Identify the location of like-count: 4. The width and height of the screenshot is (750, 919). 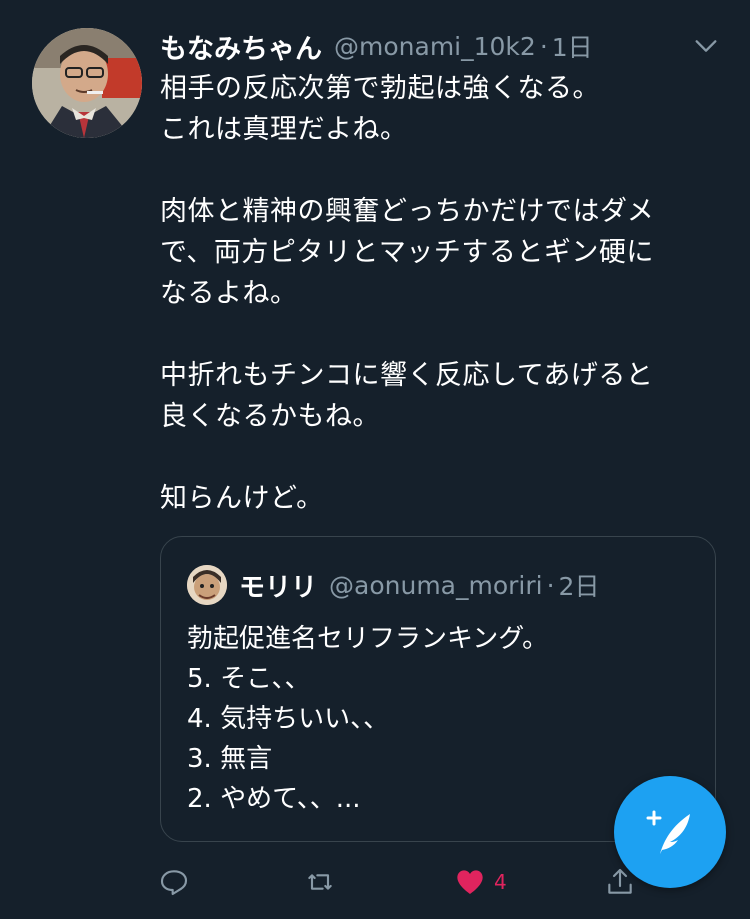
(500, 882).